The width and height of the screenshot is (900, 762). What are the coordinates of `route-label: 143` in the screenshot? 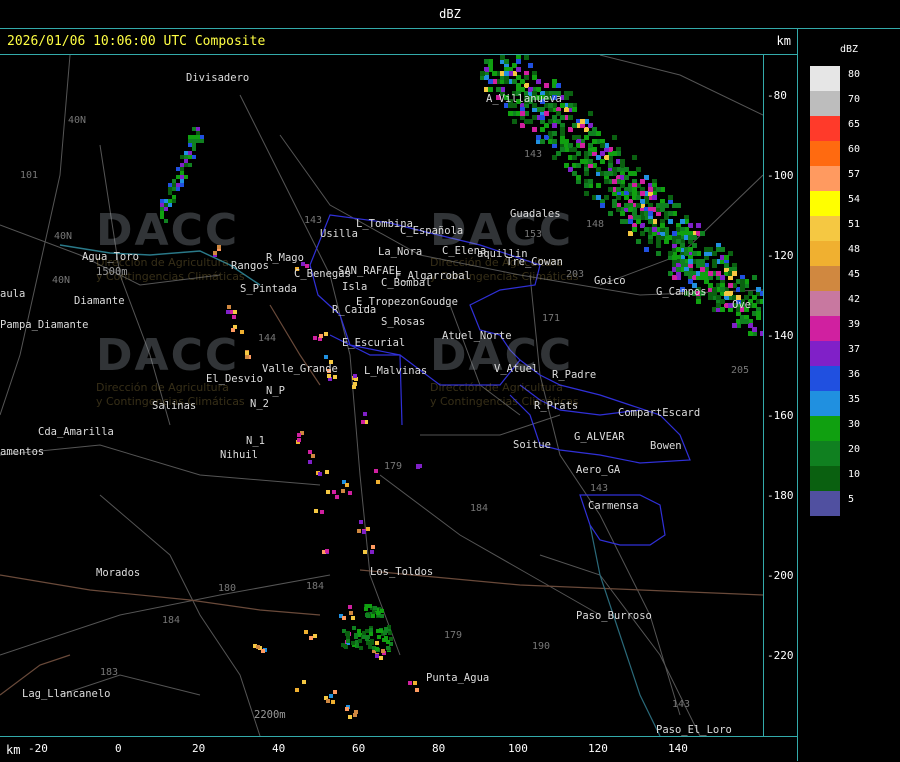 It's located at (313, 220).